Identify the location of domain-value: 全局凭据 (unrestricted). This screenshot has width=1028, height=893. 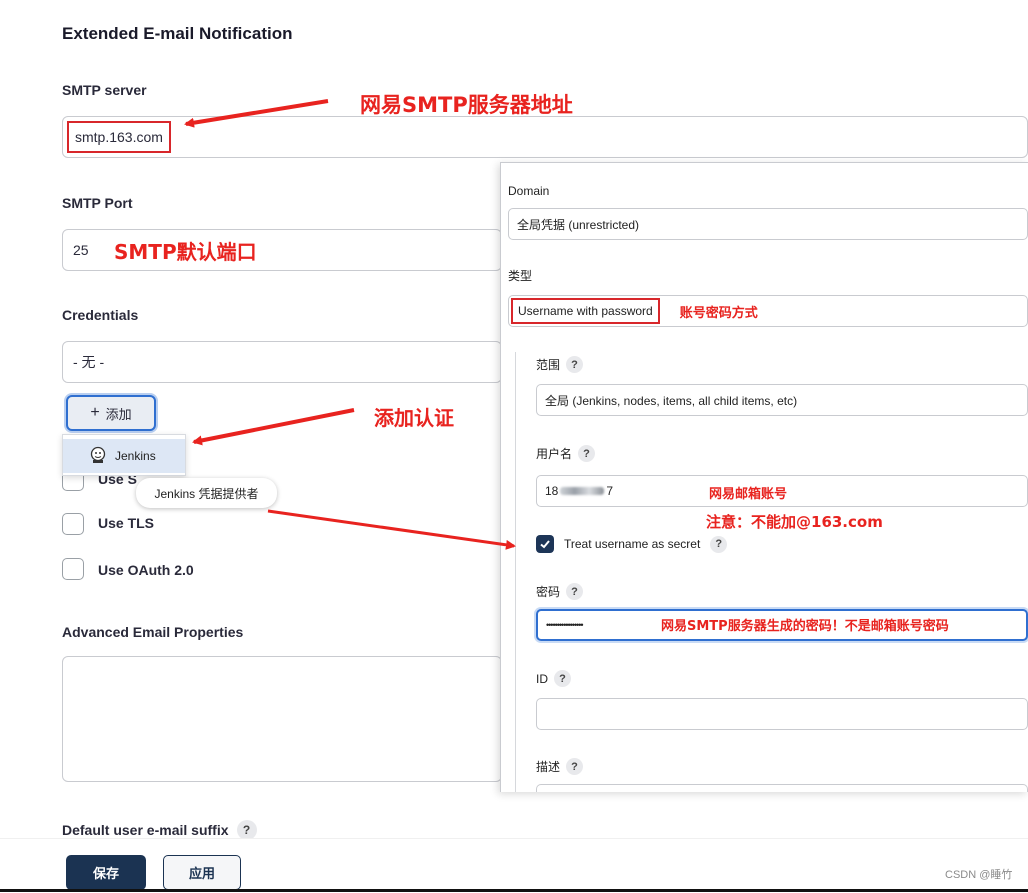
(578, 224).